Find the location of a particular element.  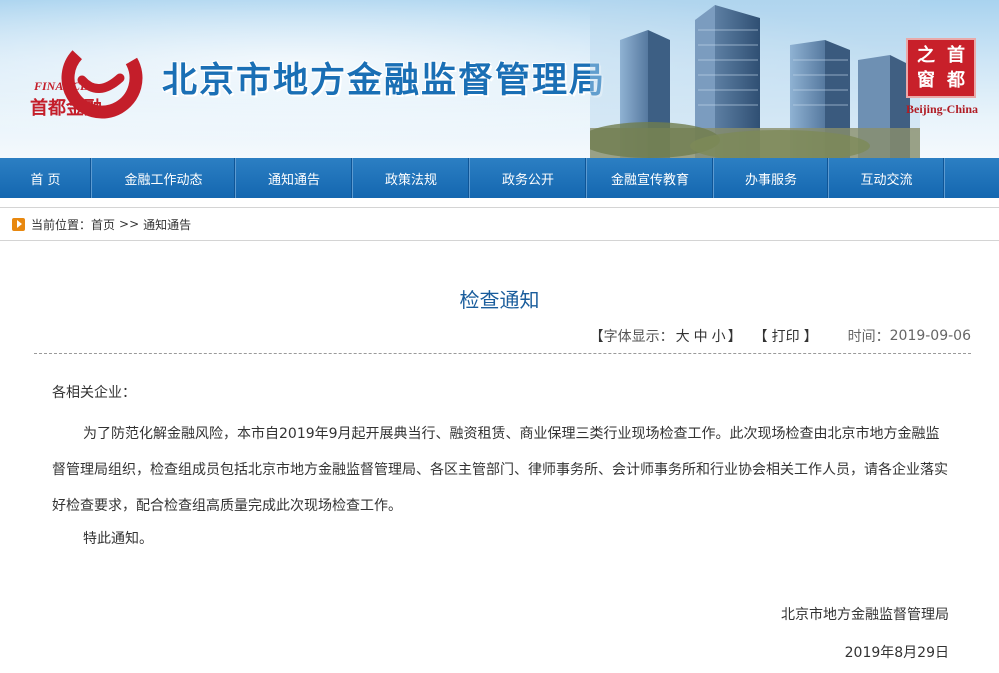

play-arrow-icon is located at coordinates (18, 224).